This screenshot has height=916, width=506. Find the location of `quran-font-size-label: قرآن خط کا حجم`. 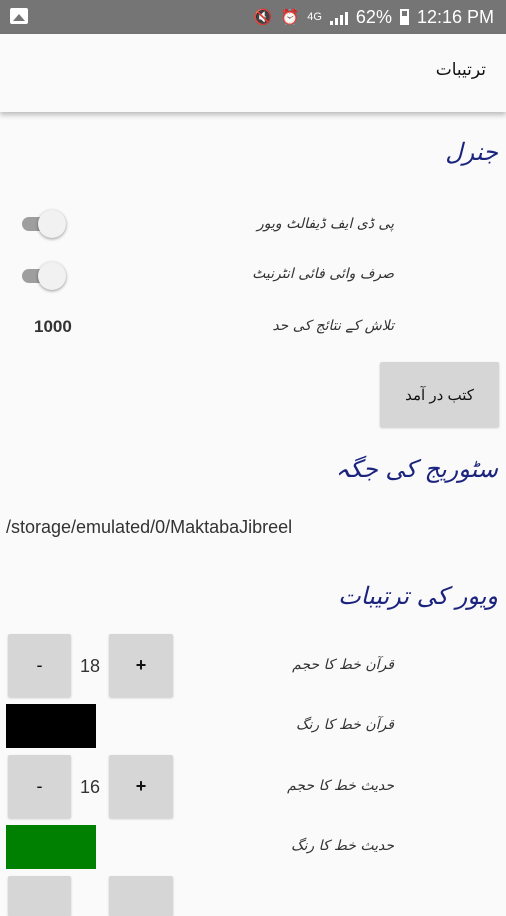

quran-font-size-label: قرآن خط کا حجم is located at coordinates (343, 665).